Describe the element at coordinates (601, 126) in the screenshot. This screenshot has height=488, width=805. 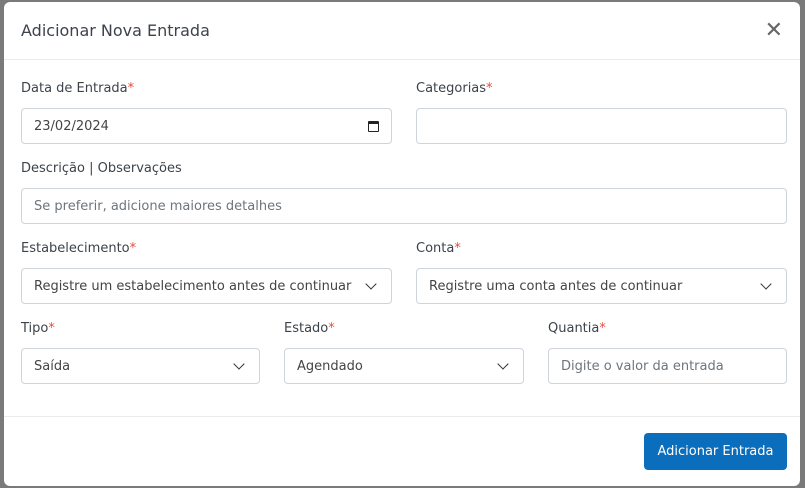
I see `categories-input` at that location.